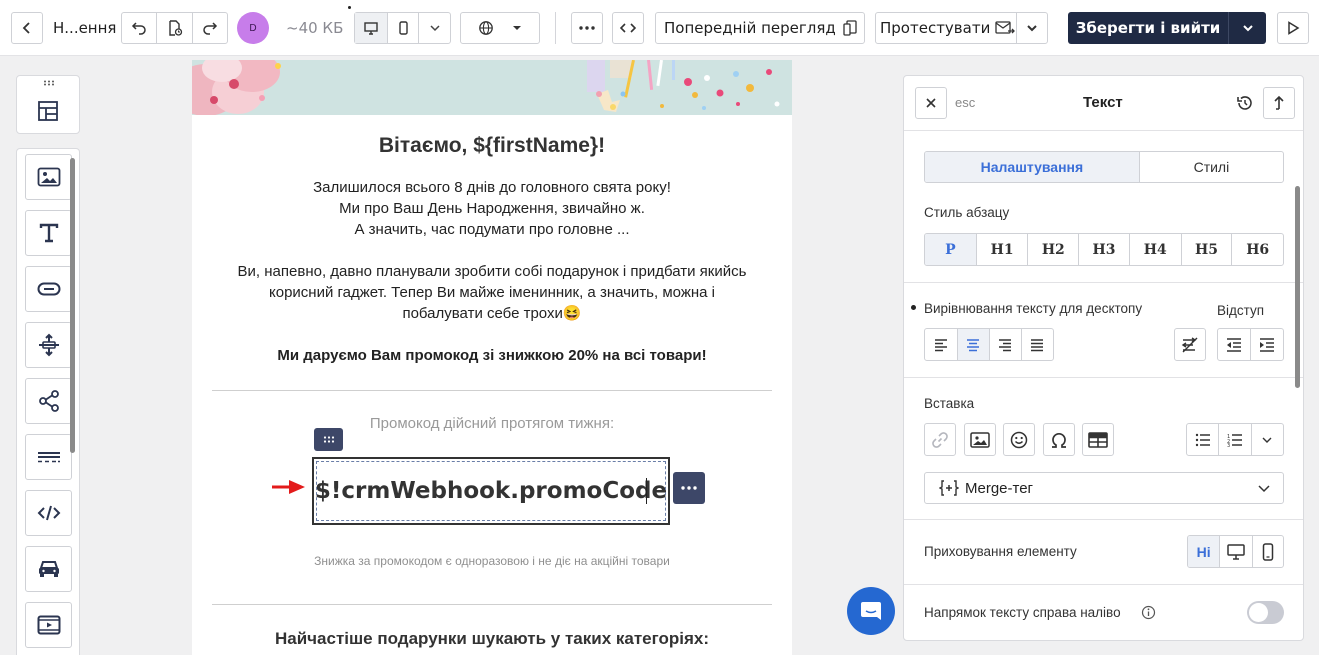  I want to click on no-wrap-button, so click(1190, 344).